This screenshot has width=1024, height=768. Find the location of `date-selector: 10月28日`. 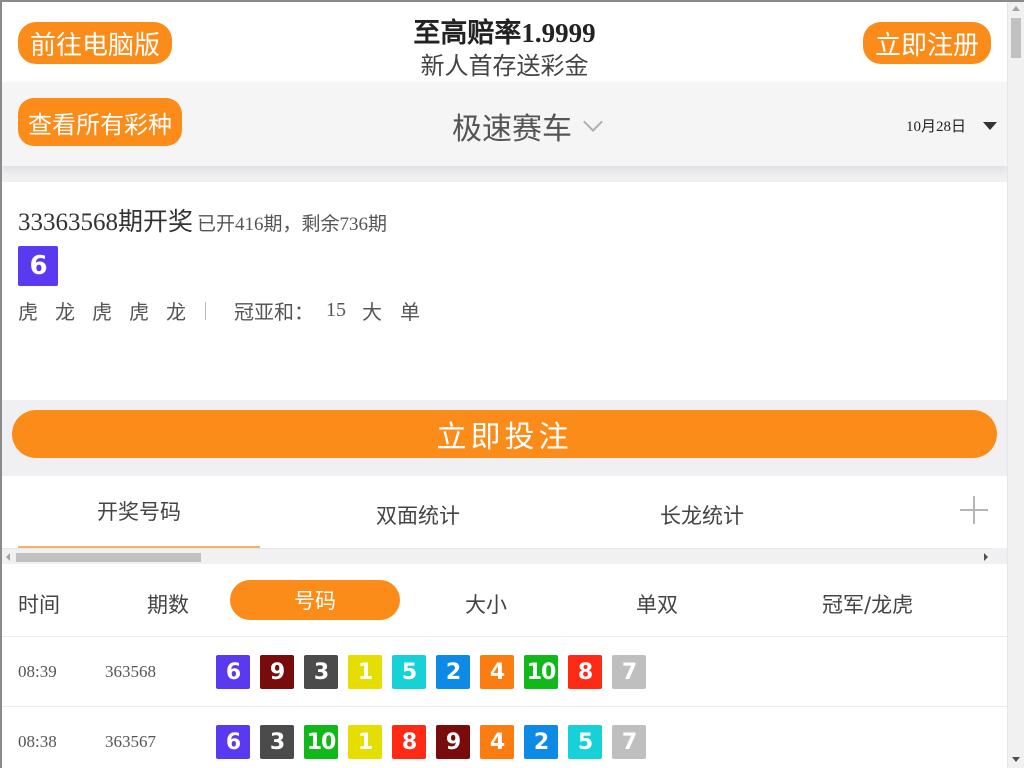

date-selector: 10月28日 is located at coordinates (952, 125).